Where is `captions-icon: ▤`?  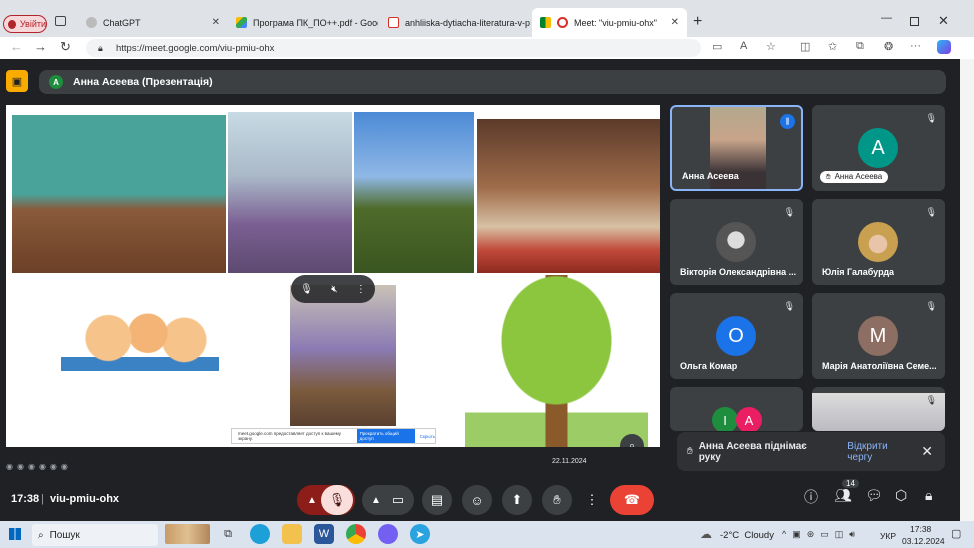
captions-icon: ▤ is located at coordinates (437, 499).